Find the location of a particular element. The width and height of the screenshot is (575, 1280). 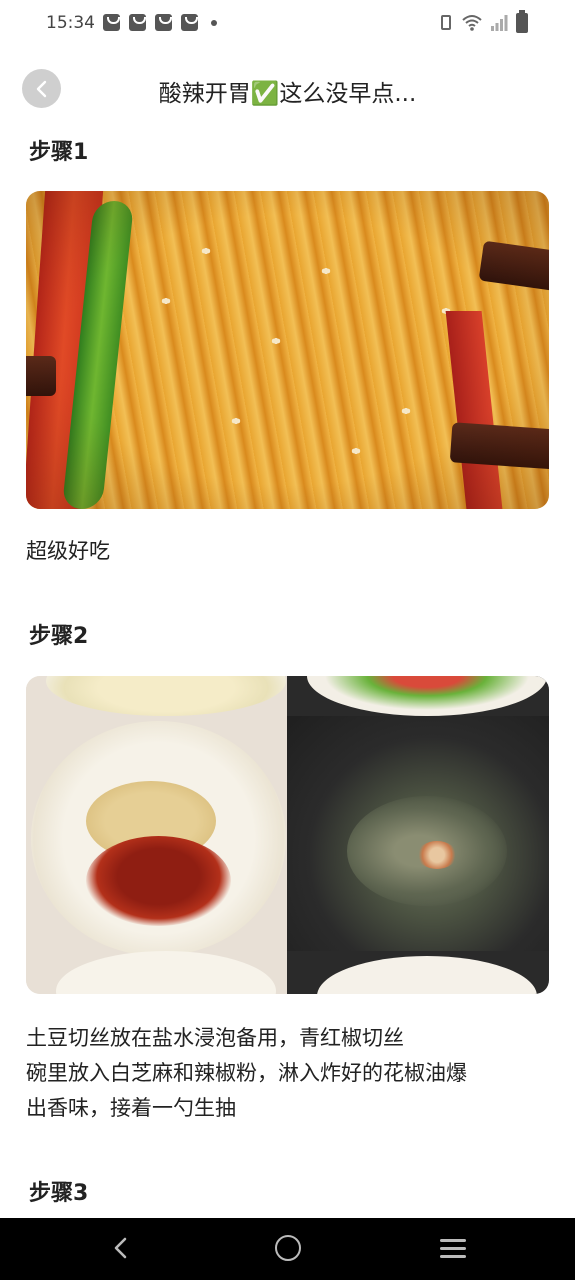

collage-right is located at coordinates (418, 835).